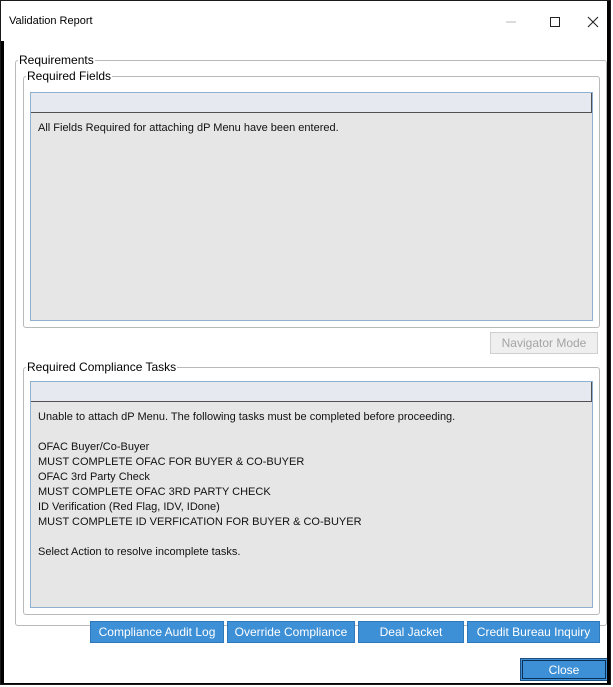 The width and height of the screenshot is (613, 687). Describe the element at coordinates (533, 632) in the screenshot. I see `credit-bureau-inquiry-button: Credit Bureau Inquiry` at that location.